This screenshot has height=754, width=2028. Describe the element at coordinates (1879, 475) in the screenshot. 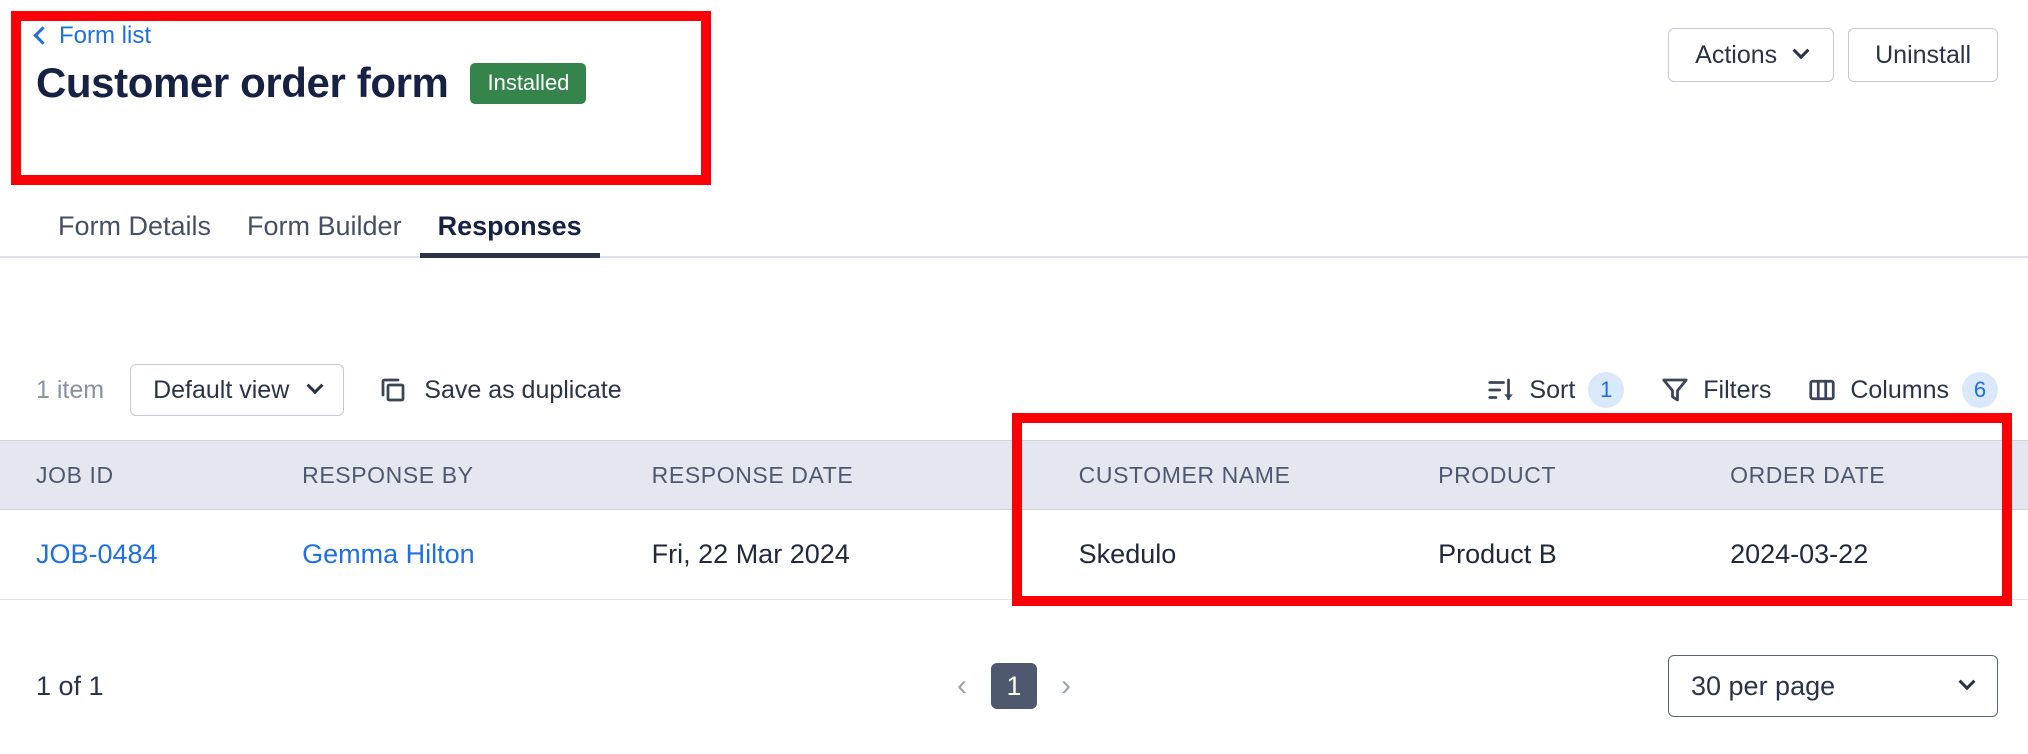

I see `column-header-order-date: ORDER DATE` at that location.